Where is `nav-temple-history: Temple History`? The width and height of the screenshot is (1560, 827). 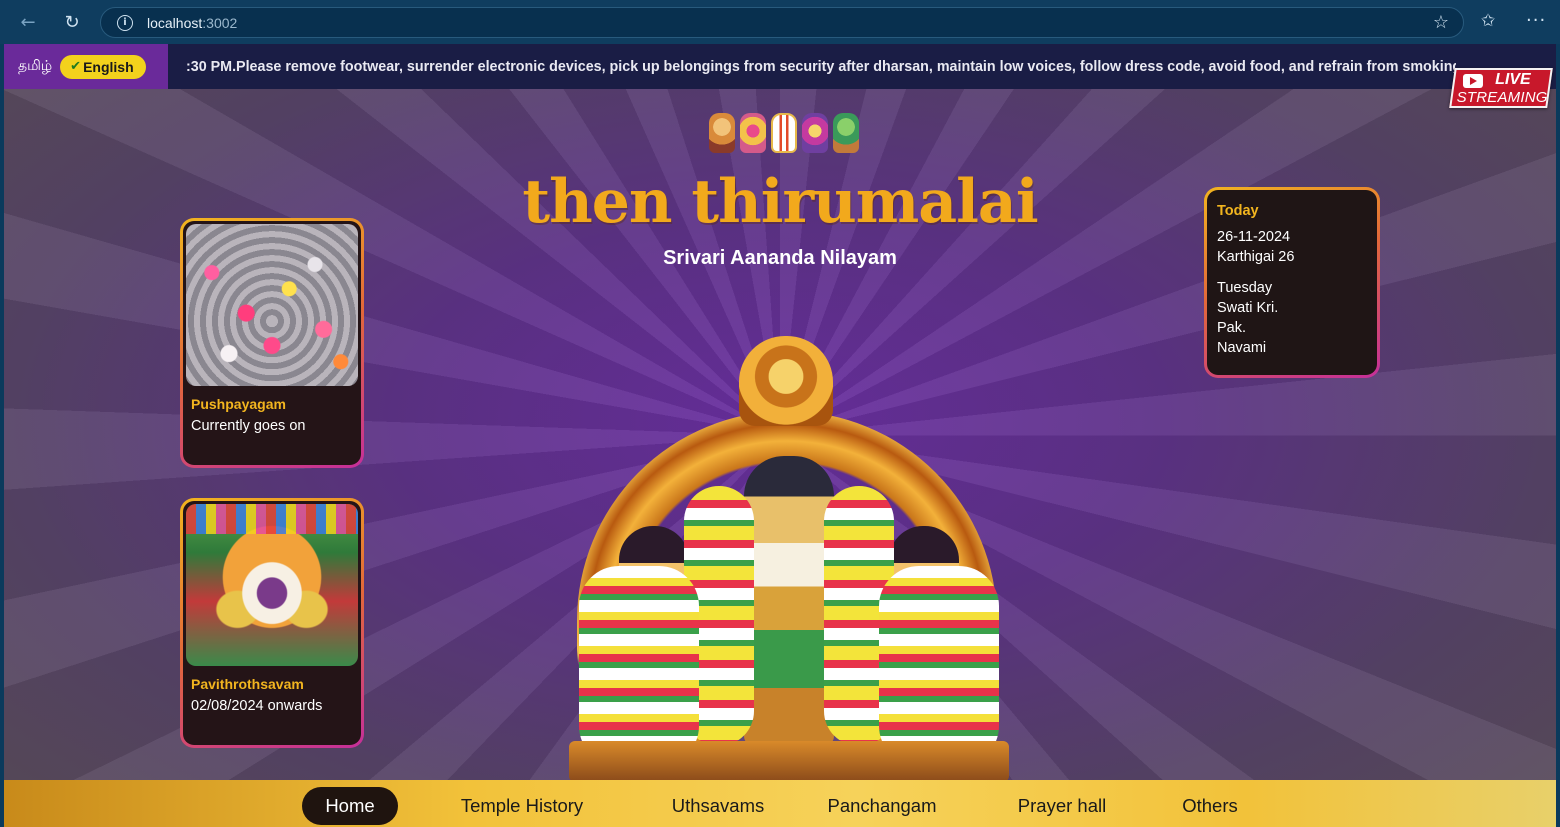
nav-temple-history: Temple History is located at coordinates (522, 806).